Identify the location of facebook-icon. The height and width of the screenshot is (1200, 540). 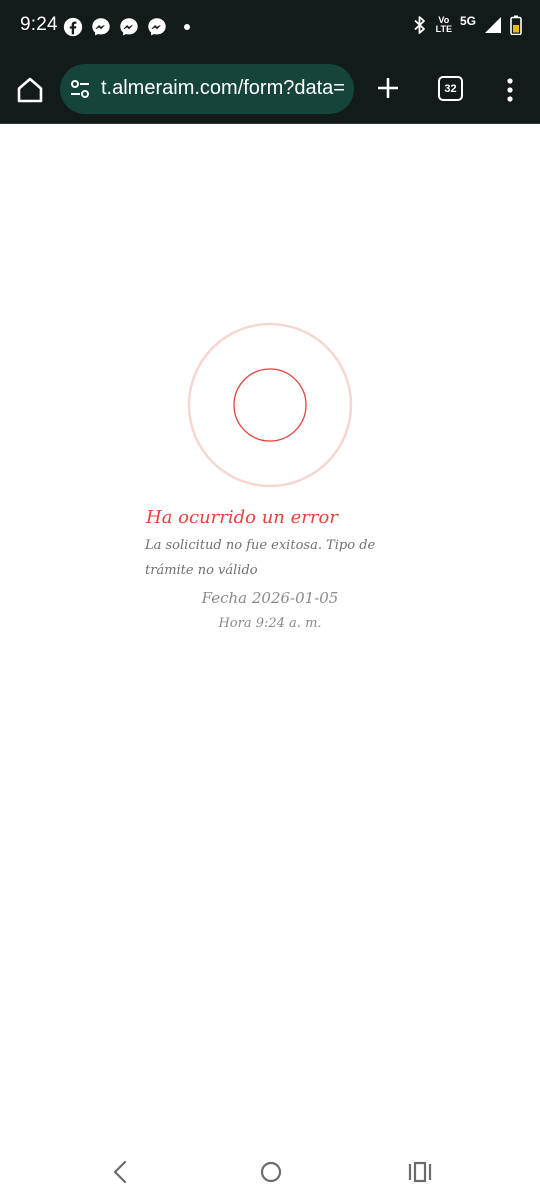
(73, 27).